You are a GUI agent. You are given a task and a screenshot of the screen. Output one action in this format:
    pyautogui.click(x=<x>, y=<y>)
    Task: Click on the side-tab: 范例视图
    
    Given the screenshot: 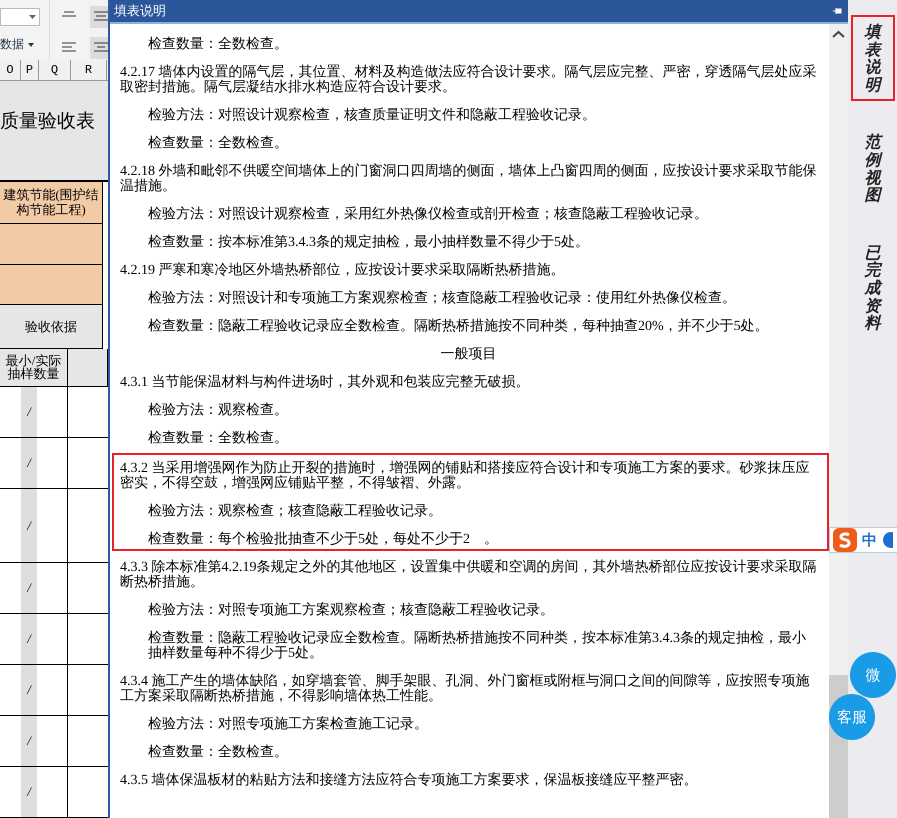 What is the action you would take?
    pyautogui.click(x=872, y=168)
    